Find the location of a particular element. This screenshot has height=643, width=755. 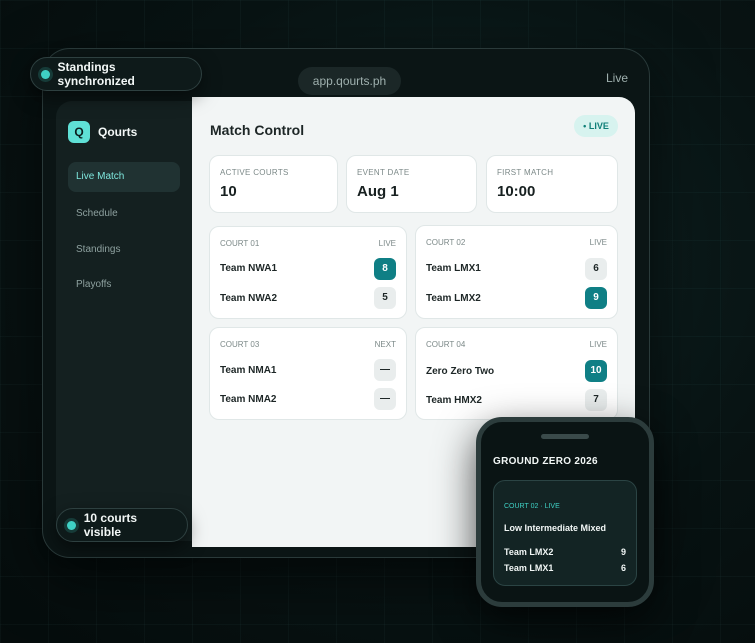

team-name: Team NWA2 is located at coordinates (249, 298).